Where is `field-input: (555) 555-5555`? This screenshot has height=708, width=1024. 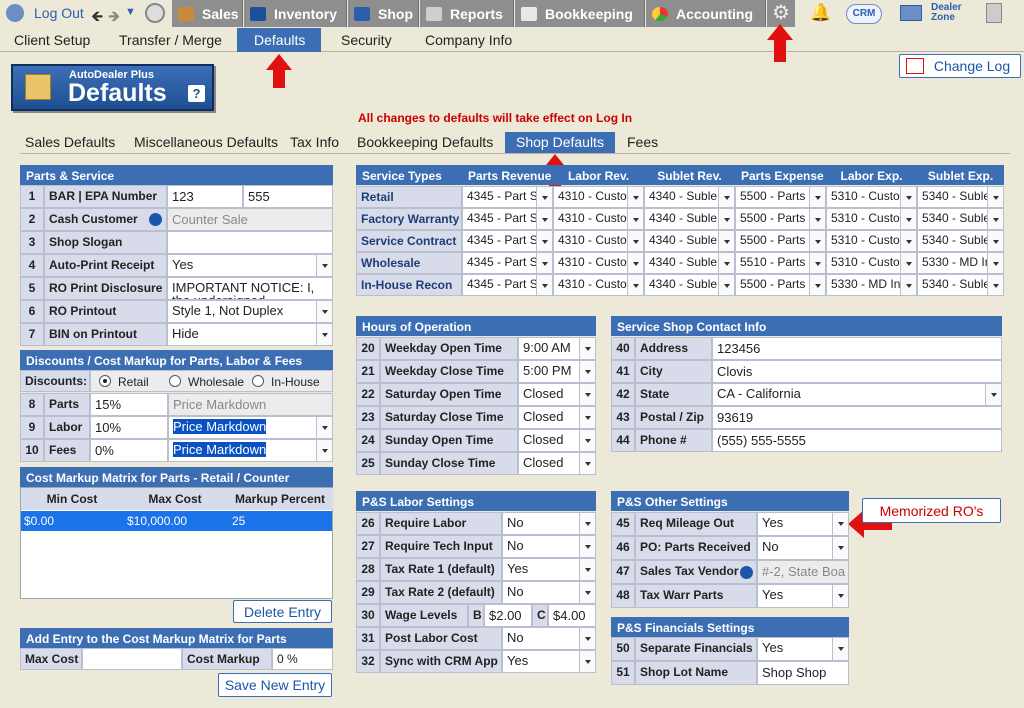 field-input: (555) 555-5555 is located at coordinates (857, 440).